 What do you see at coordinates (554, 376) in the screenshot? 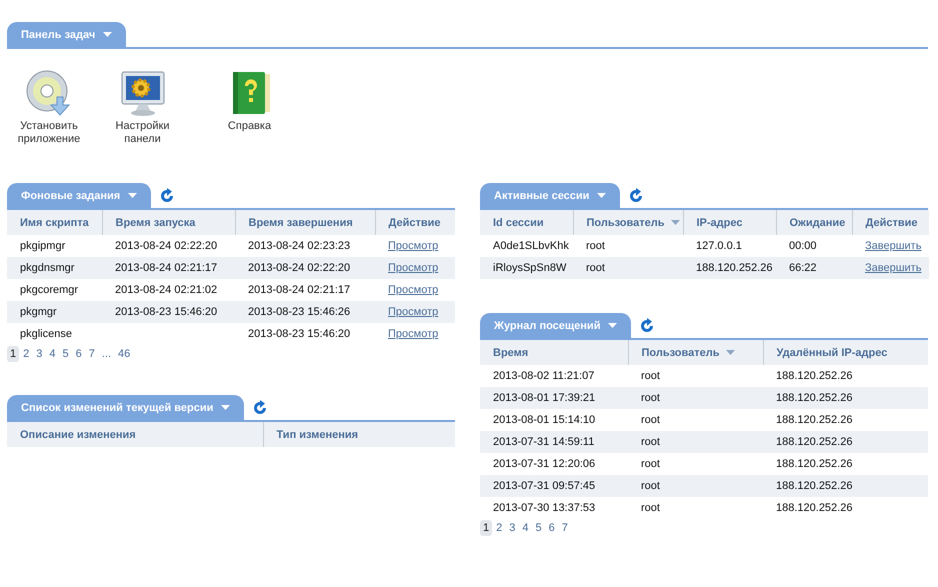
I see `table-cell: 2013-08-02 11:21:07` at bounding box center [554, 376].